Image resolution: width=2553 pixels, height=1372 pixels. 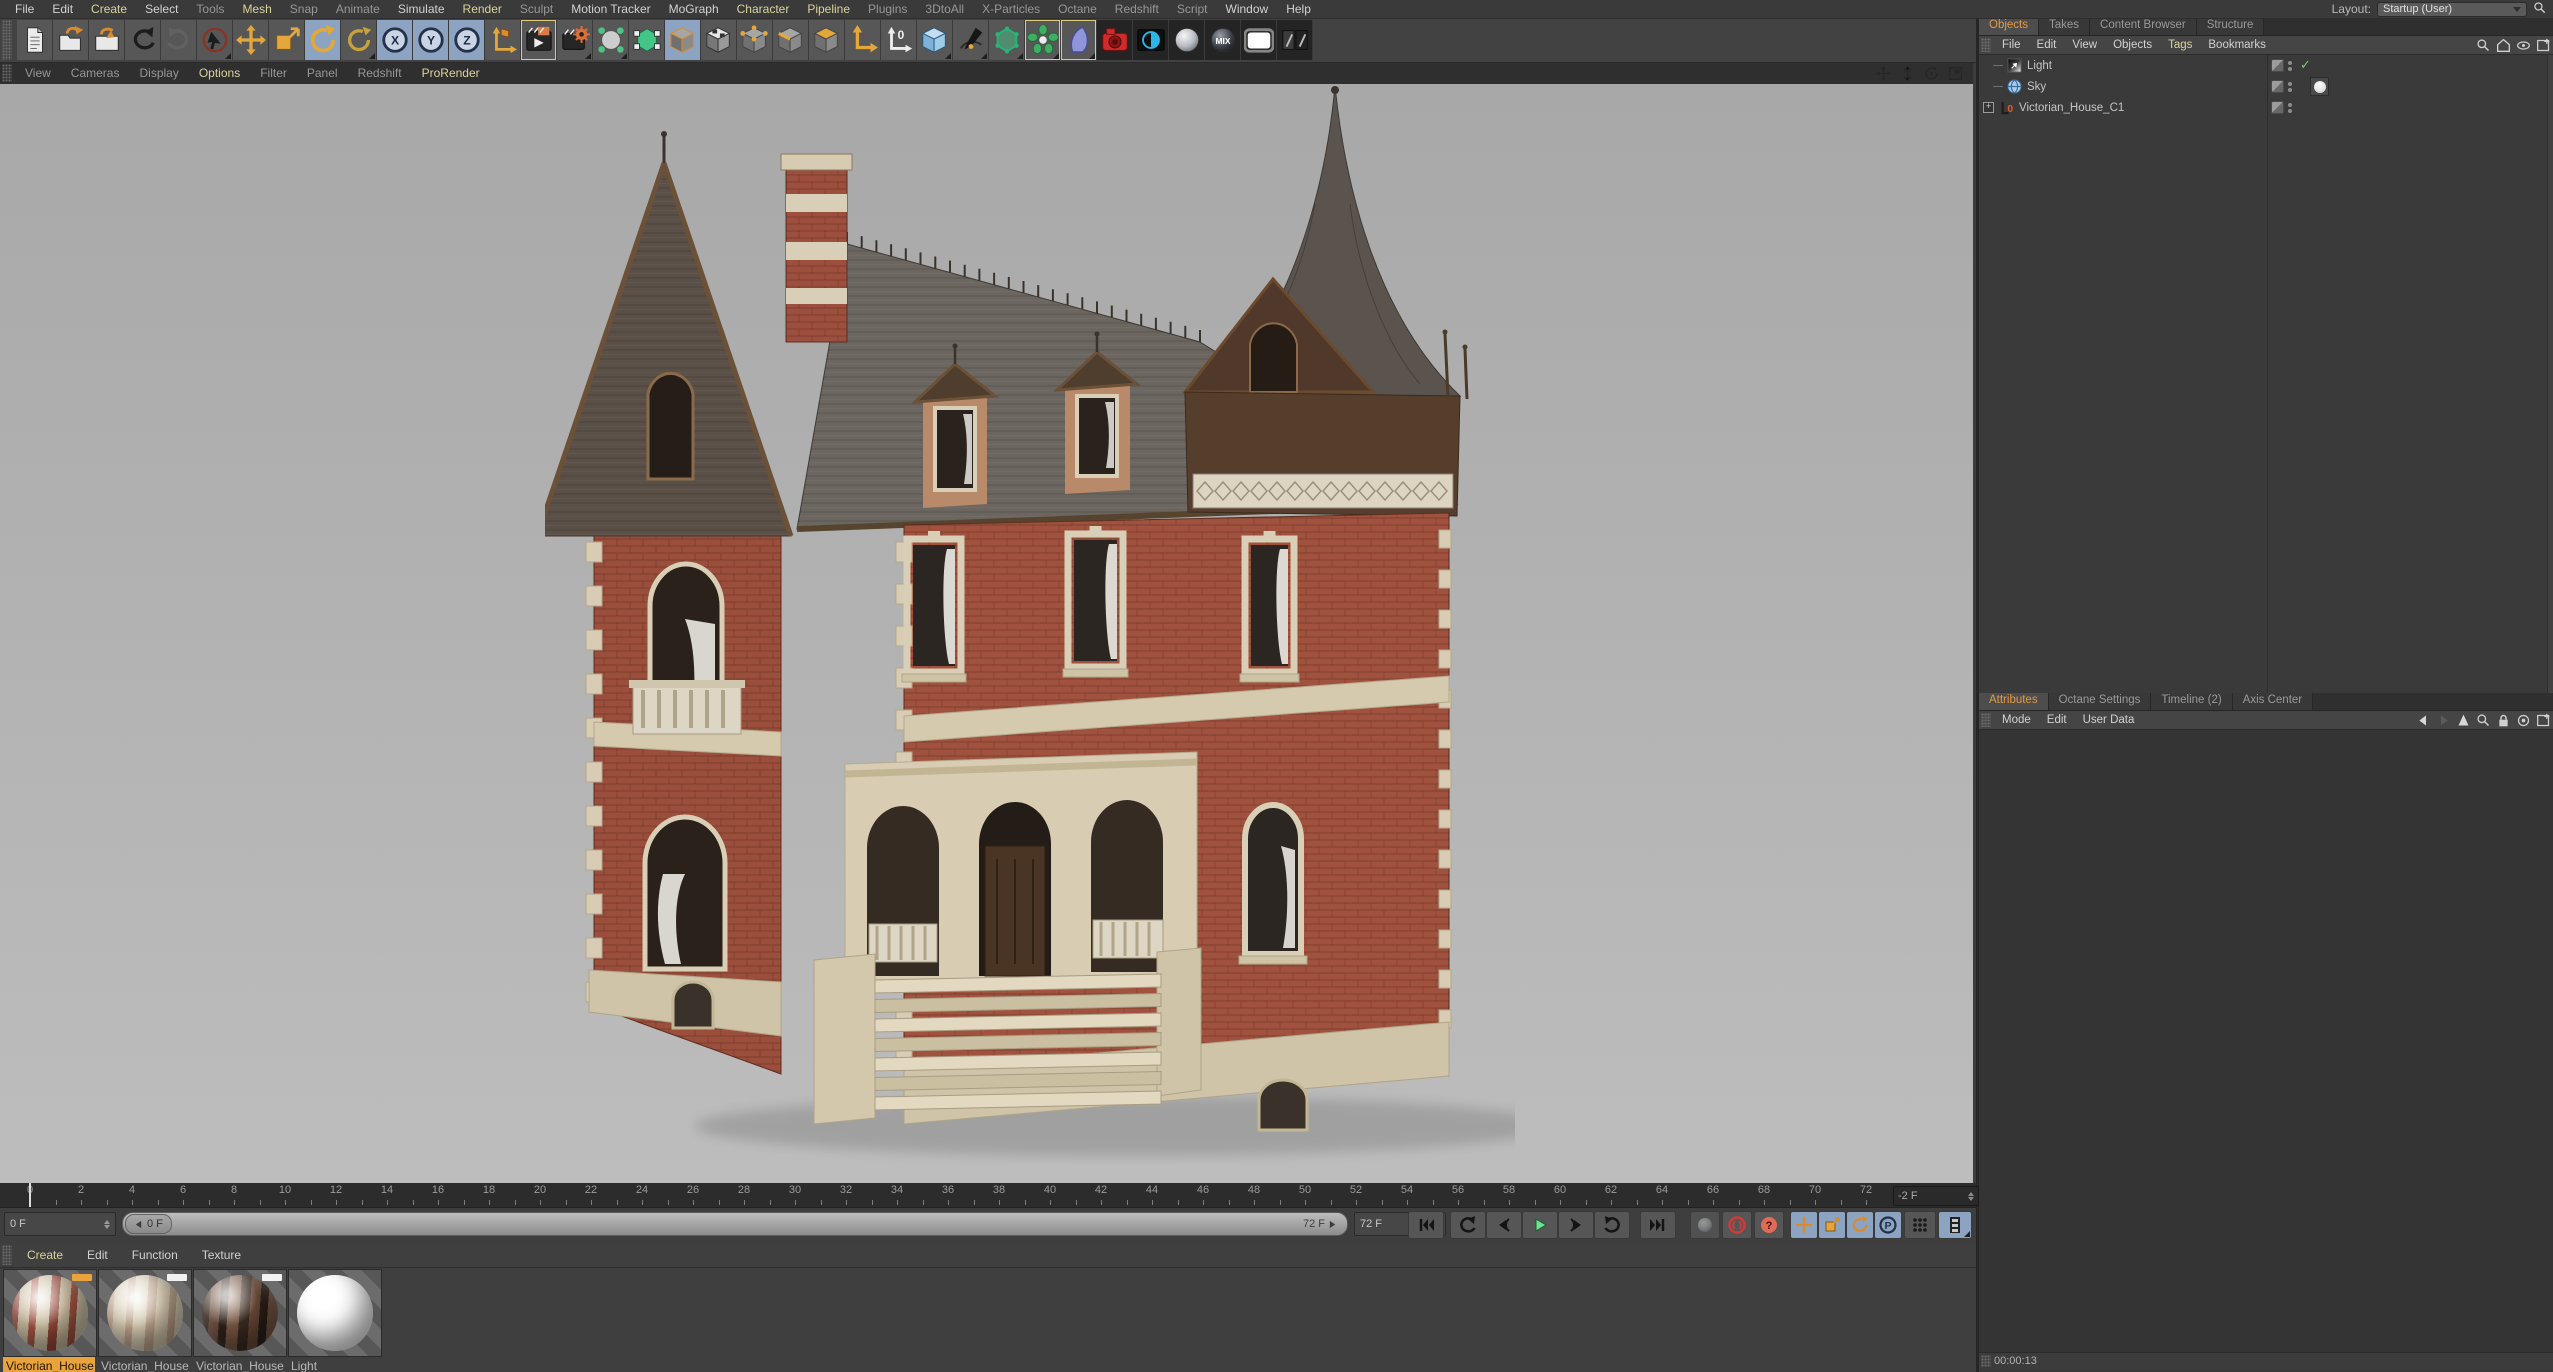 I want to click on history-back-icon, so click(x=2423, y=720).